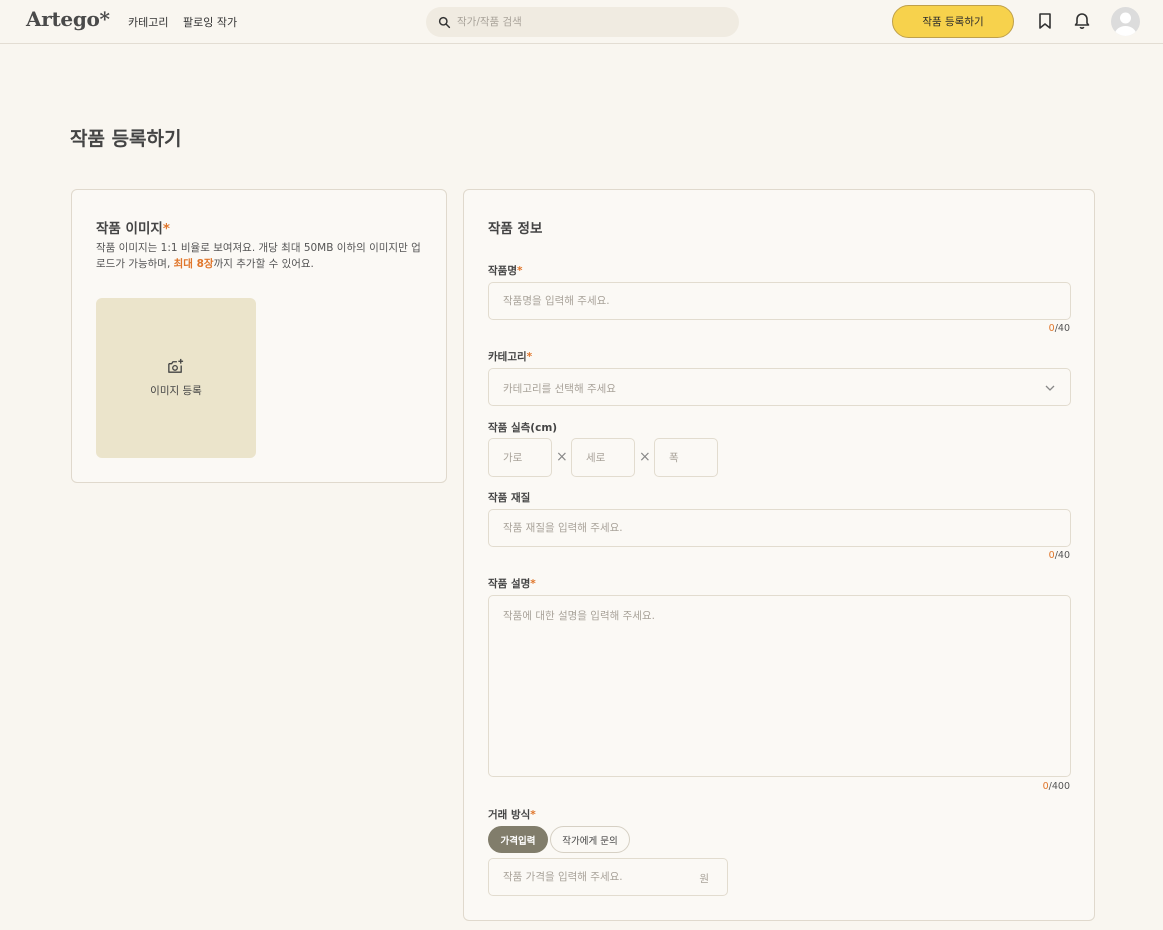  I want to click on depth-field, so click(686, 457).